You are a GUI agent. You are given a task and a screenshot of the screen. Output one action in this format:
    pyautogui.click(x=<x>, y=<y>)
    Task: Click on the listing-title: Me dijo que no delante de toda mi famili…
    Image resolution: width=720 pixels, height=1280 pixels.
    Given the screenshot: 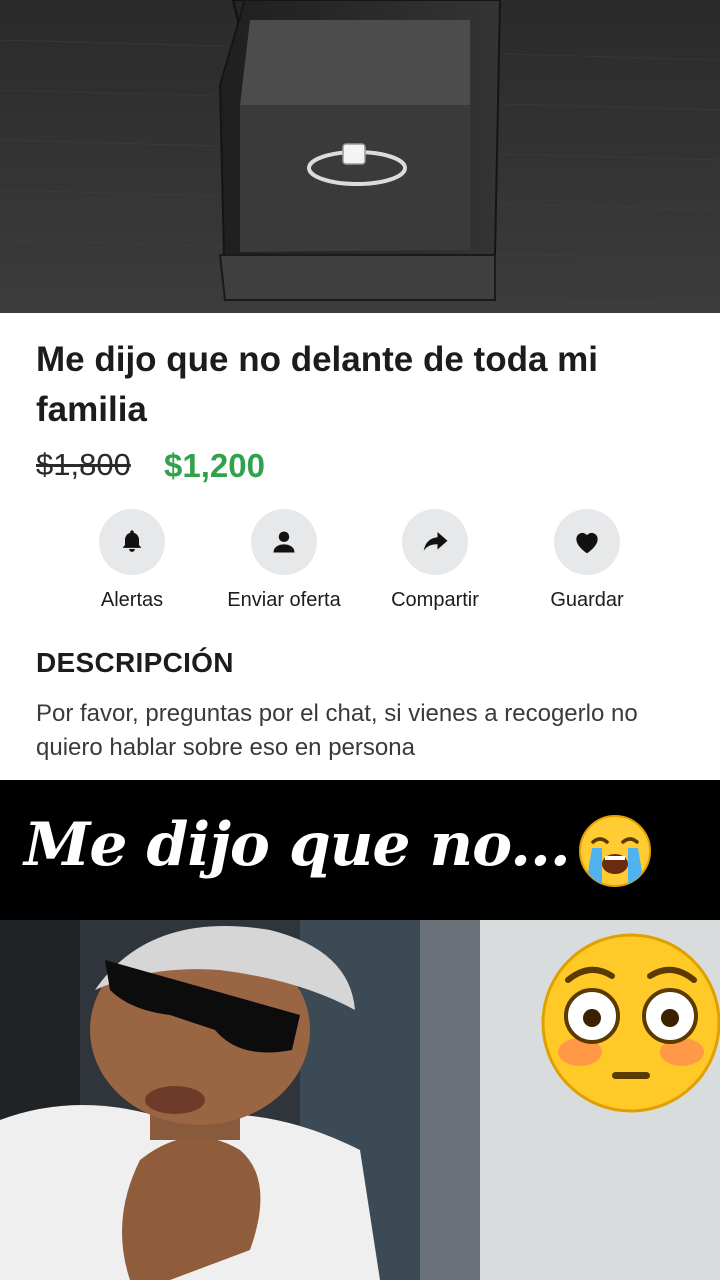 What is the action you would take?
    pyautogui.click(x=317, y=384)
    